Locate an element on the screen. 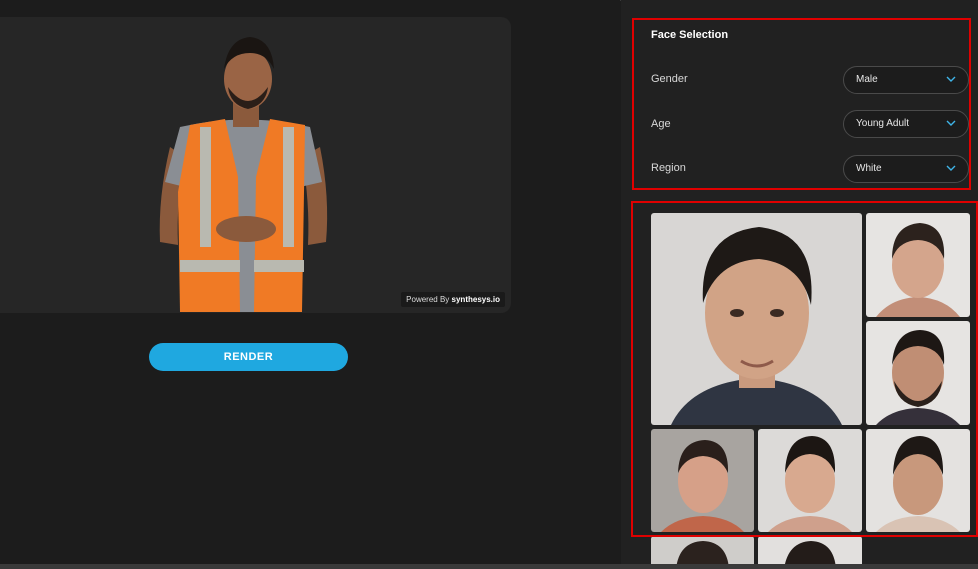 This screenshot has width=978, height=569. gender-select: Male is located at coordinates (906, 80).